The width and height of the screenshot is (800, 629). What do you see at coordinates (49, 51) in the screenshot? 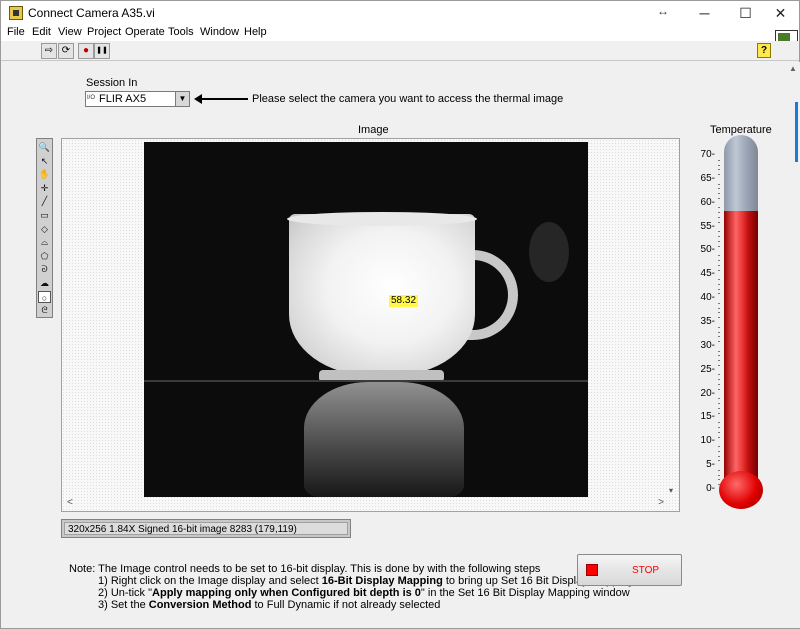
I see `run-button: ⇨` at bounding box center [49, 51].